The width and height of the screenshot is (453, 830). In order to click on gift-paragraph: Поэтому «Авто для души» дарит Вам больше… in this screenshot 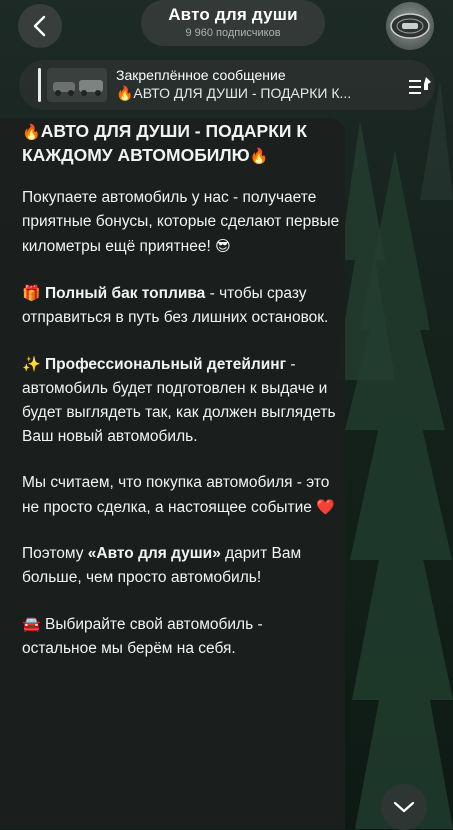, I will do `click(181, 566)`.